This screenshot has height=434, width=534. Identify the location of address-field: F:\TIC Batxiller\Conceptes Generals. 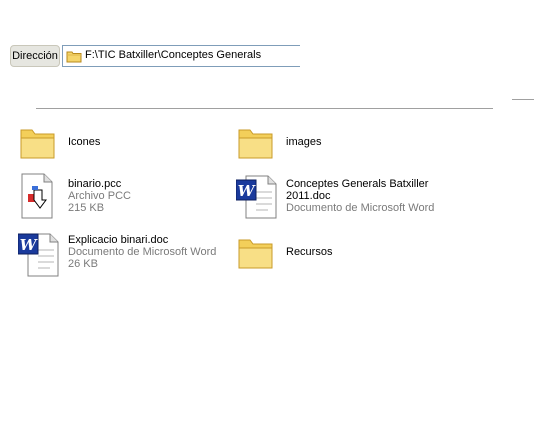
(181, 56).